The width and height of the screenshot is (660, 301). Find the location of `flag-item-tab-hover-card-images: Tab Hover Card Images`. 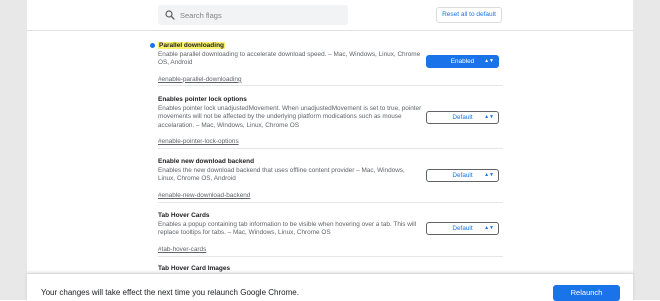

flag-item-tab-hover-card-images: Tab Hover Card Images is located at coordinates (330, 268).